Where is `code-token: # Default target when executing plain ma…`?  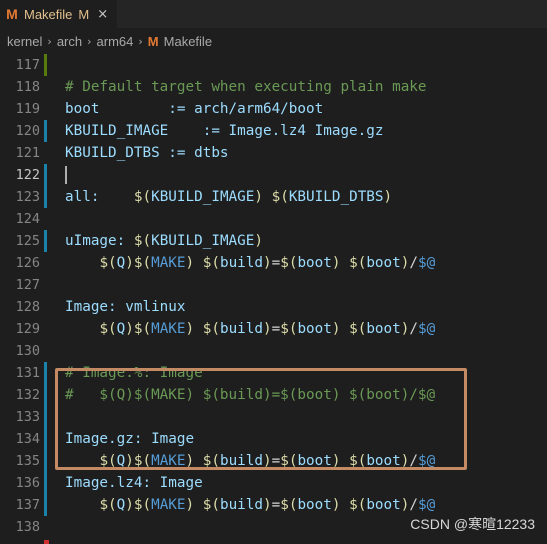
code-token: # Default target when executing plain ma… is located at coordinates (246, 87).